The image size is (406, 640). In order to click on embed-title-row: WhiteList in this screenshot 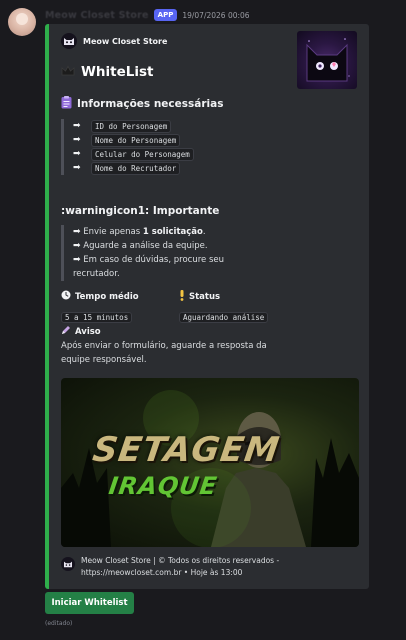, I will do `click(107, 71)`.